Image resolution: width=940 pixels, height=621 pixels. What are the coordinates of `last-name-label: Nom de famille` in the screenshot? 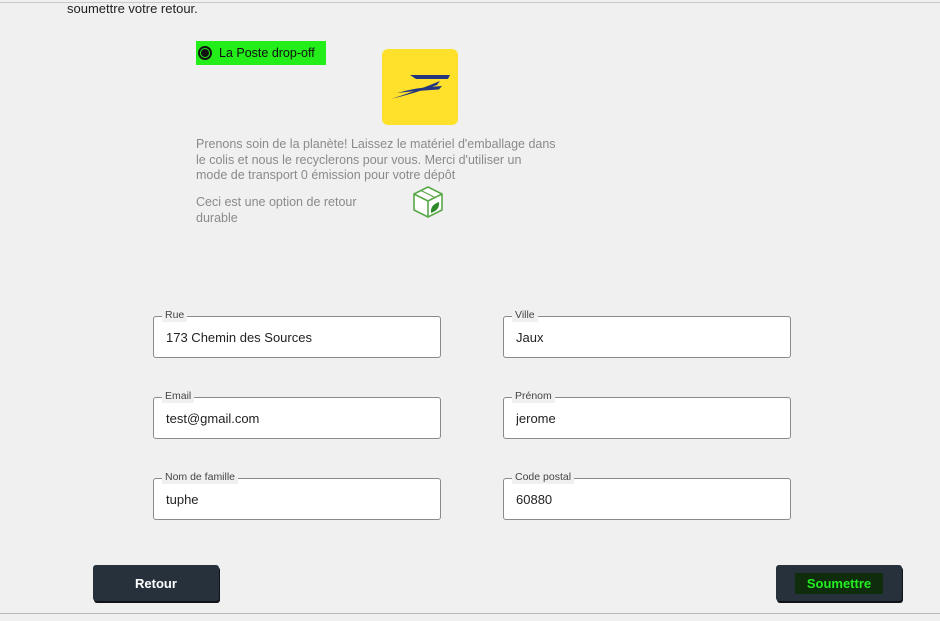 It's located at (200, 477).